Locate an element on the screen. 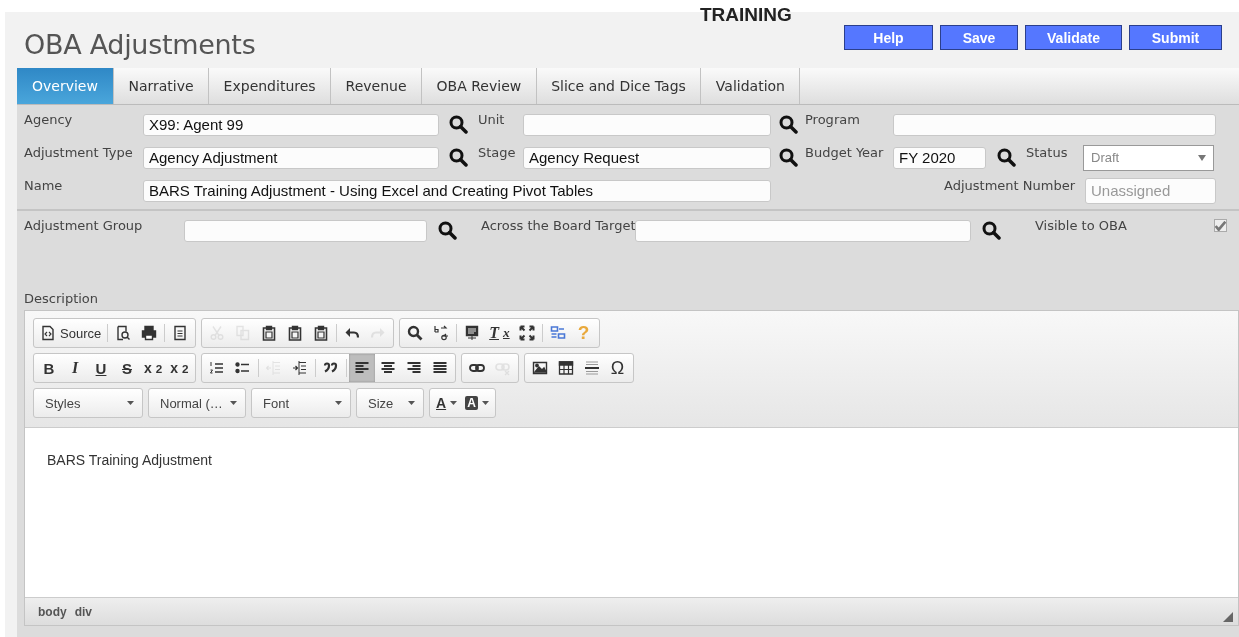  code-document-icon is located at coordinates (48, 333).